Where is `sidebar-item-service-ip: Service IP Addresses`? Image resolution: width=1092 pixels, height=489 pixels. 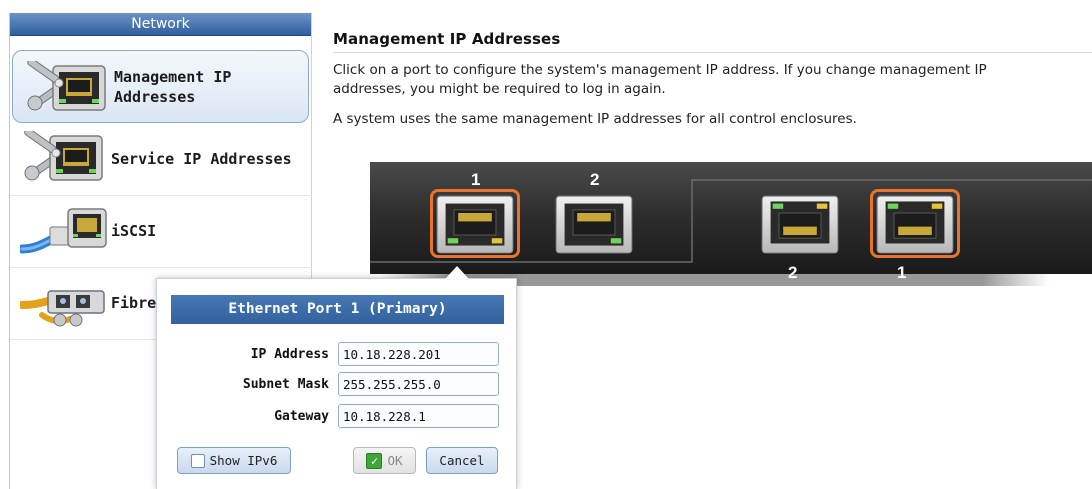 sidebar-item-service-ip: Service IP Addresses is located at coordinates (161, 160).